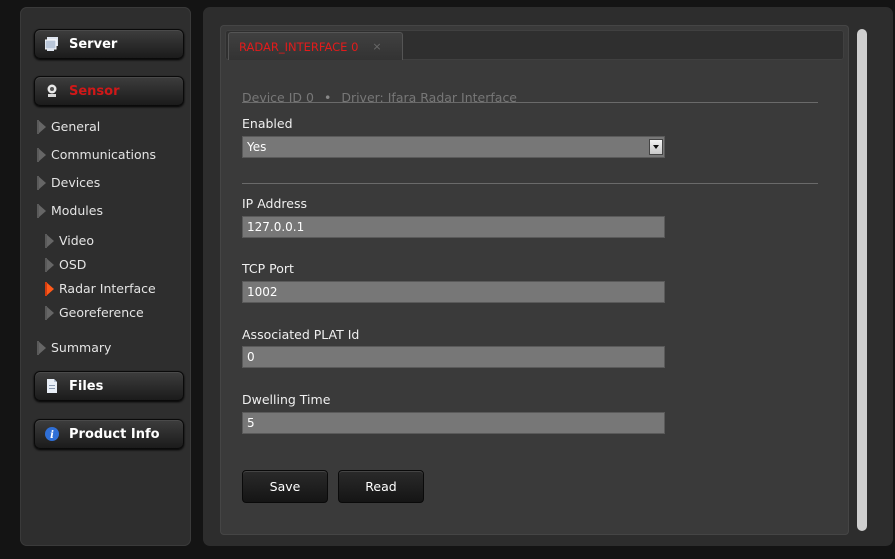 The width and height of the screenshot is (895, 559). Describe the element at coordinates (453, 423) in the screenshot. I see `dwelling-time-field: 5` at that location.